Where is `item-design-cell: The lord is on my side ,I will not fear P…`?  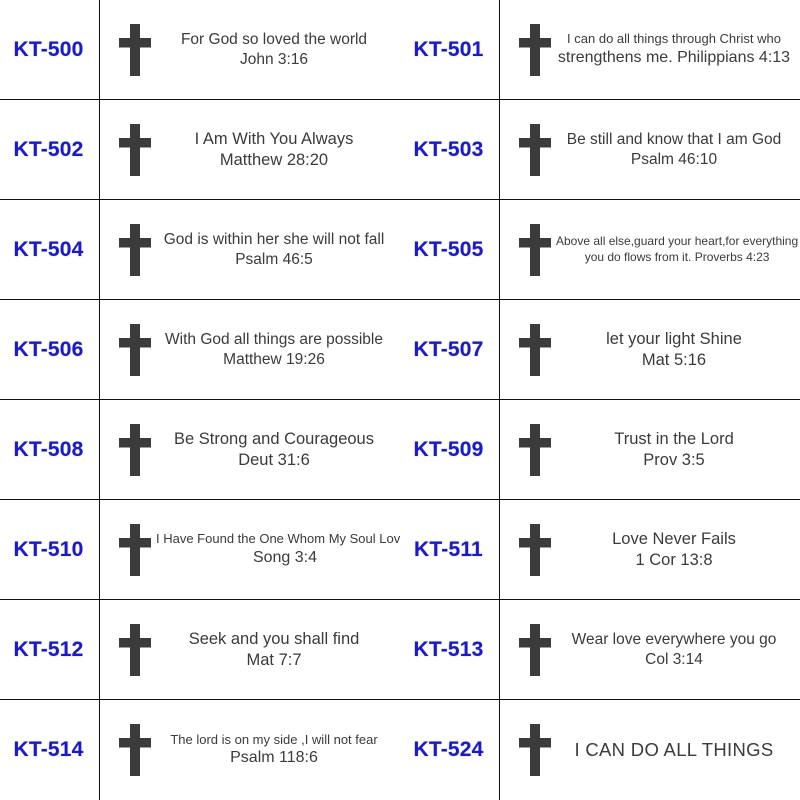 item-design-cell: The lord is on my side ,I will not fear P… is located at coordinates (250, 750).